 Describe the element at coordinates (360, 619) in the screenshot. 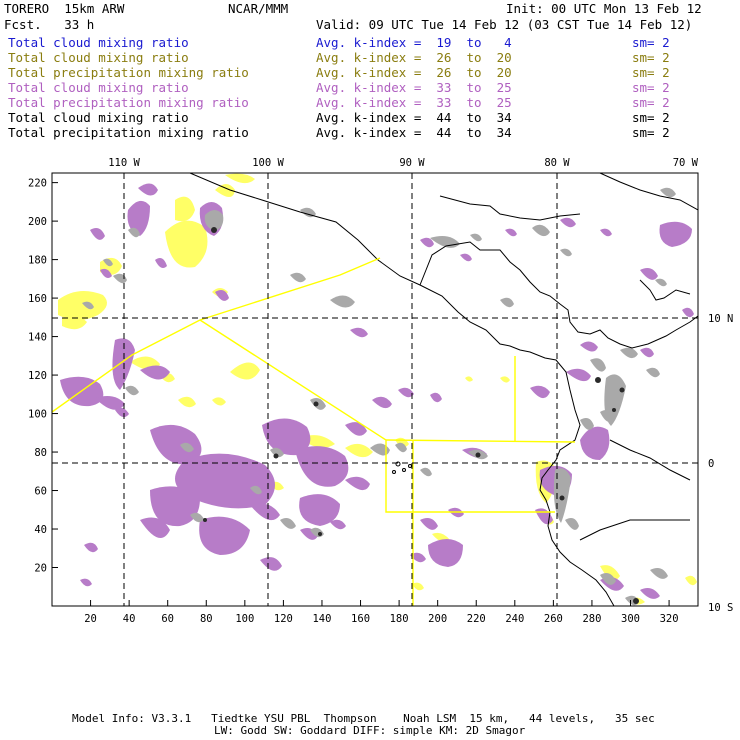

I see `x-tick-label: 160` at that location.